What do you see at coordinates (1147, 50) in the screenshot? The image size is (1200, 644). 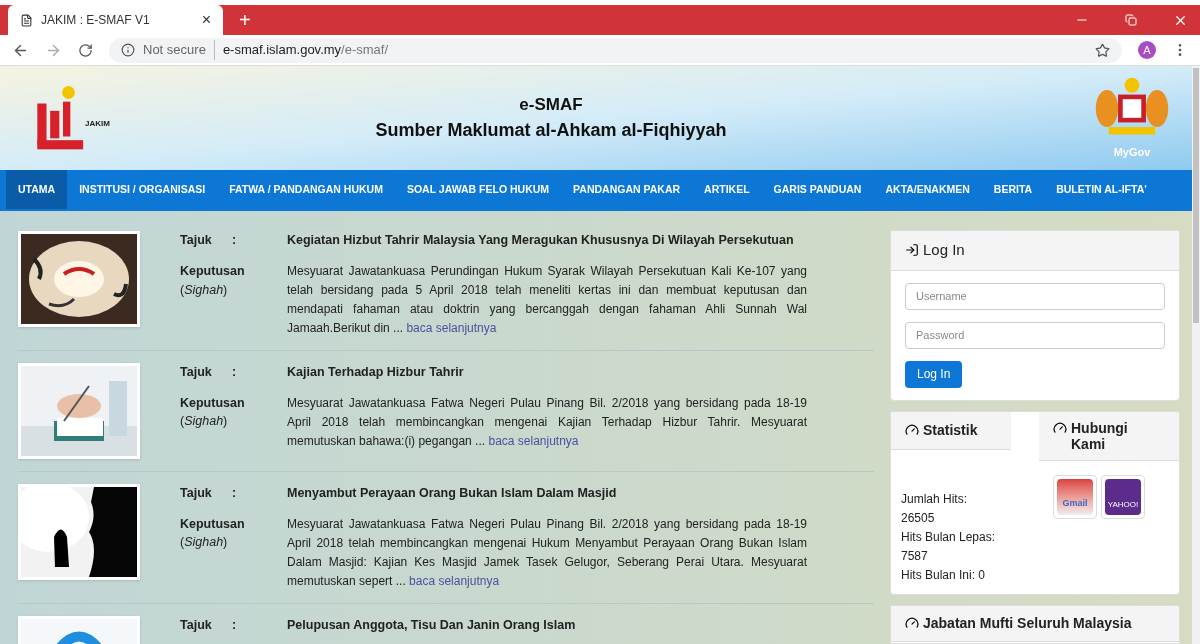 I see `profile-avatar: A` at bounding box center [1147, 50].